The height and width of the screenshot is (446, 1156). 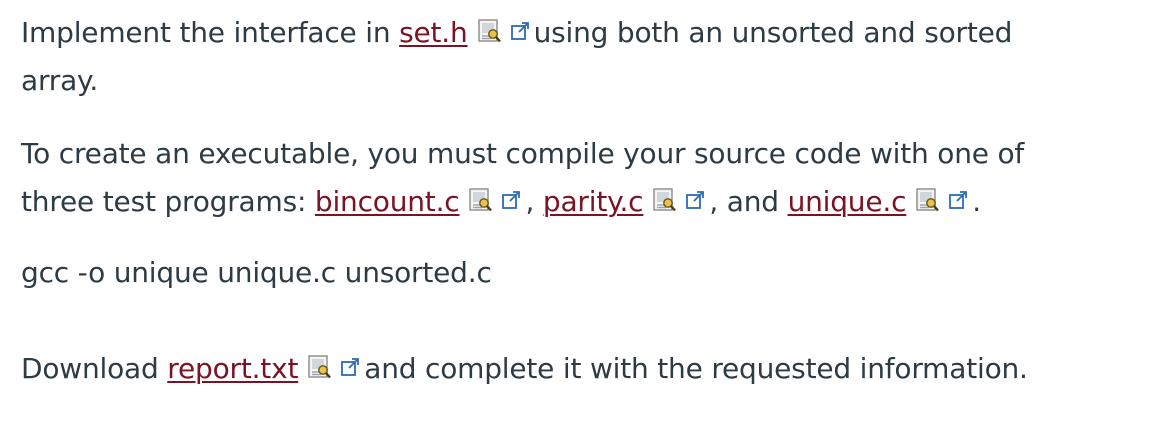 I want to click on parity-c-link: parity.c, so click(x=593, y=201).